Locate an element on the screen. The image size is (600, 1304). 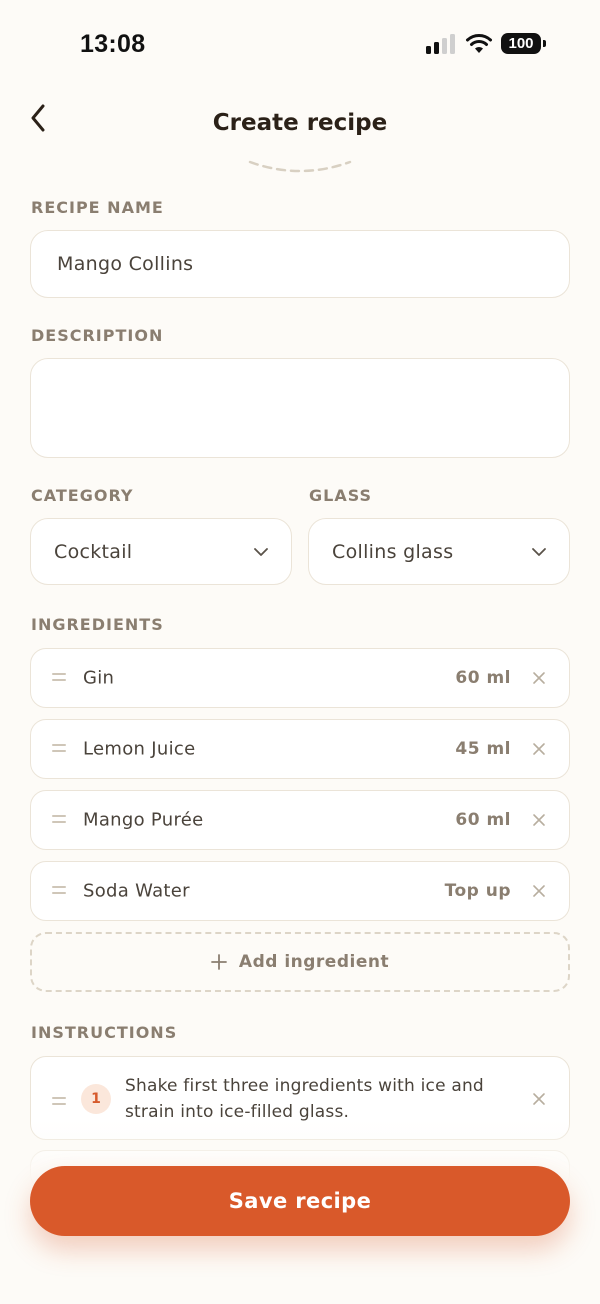
glass-value: Collins glass is located at coordinates (393, 551).